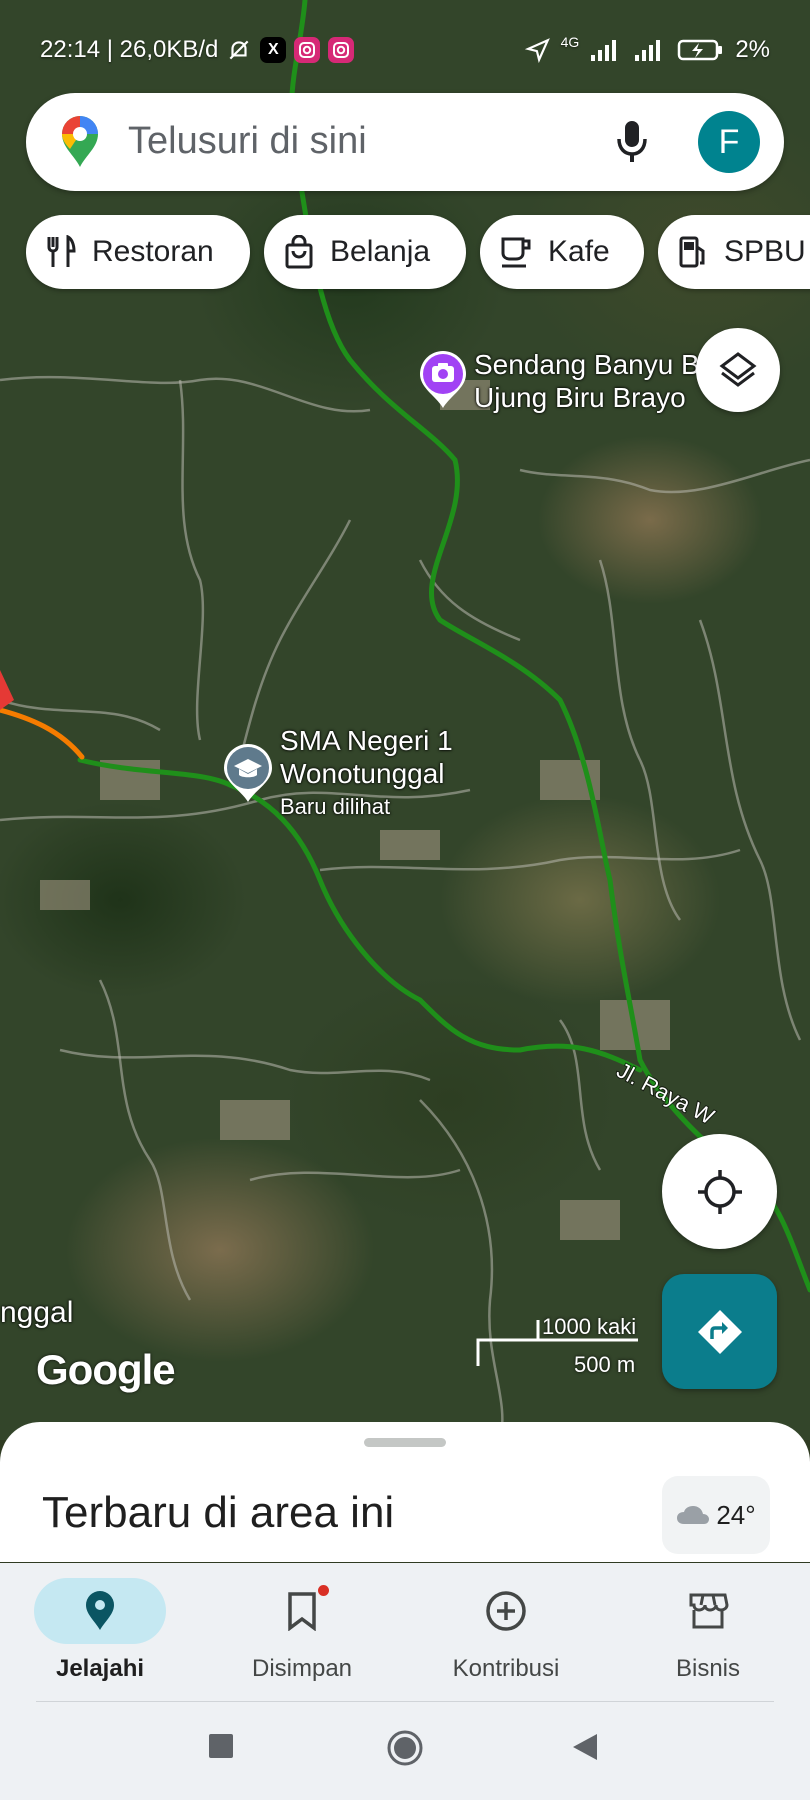 Image resolution: width=810 pixels, height=1800 pixels. I want to click on sheet-title: Terbaru di area ini, so click(218, 1512).